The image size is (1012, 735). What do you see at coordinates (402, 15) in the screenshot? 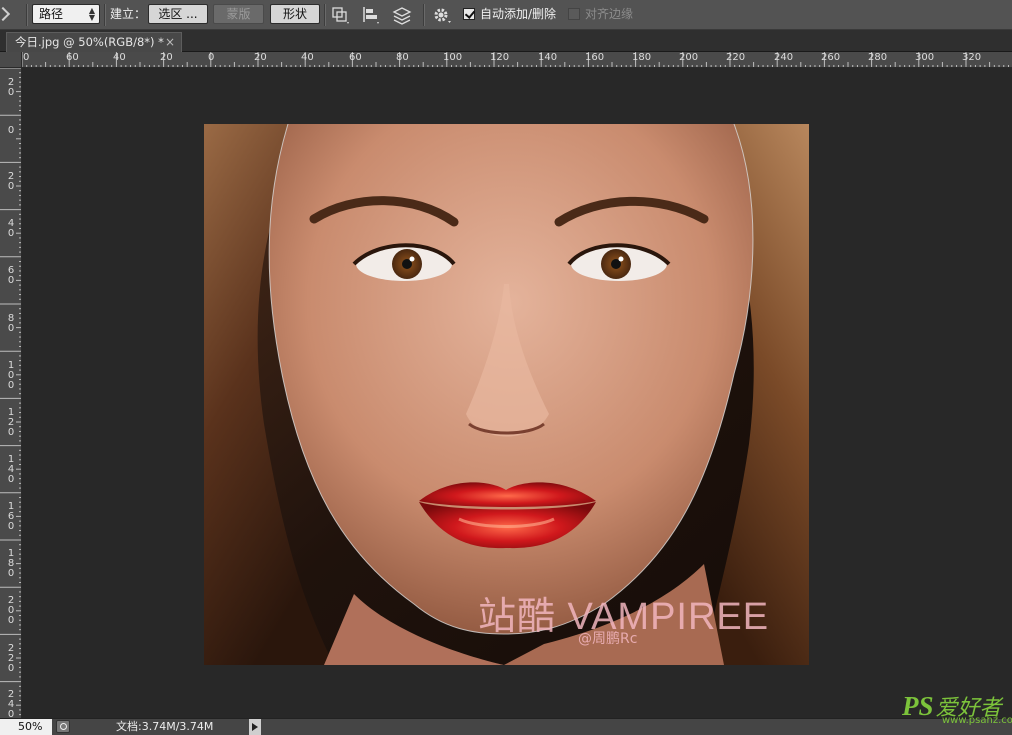
I see `path-arrangement-icon` at bounding box center [402, 15].